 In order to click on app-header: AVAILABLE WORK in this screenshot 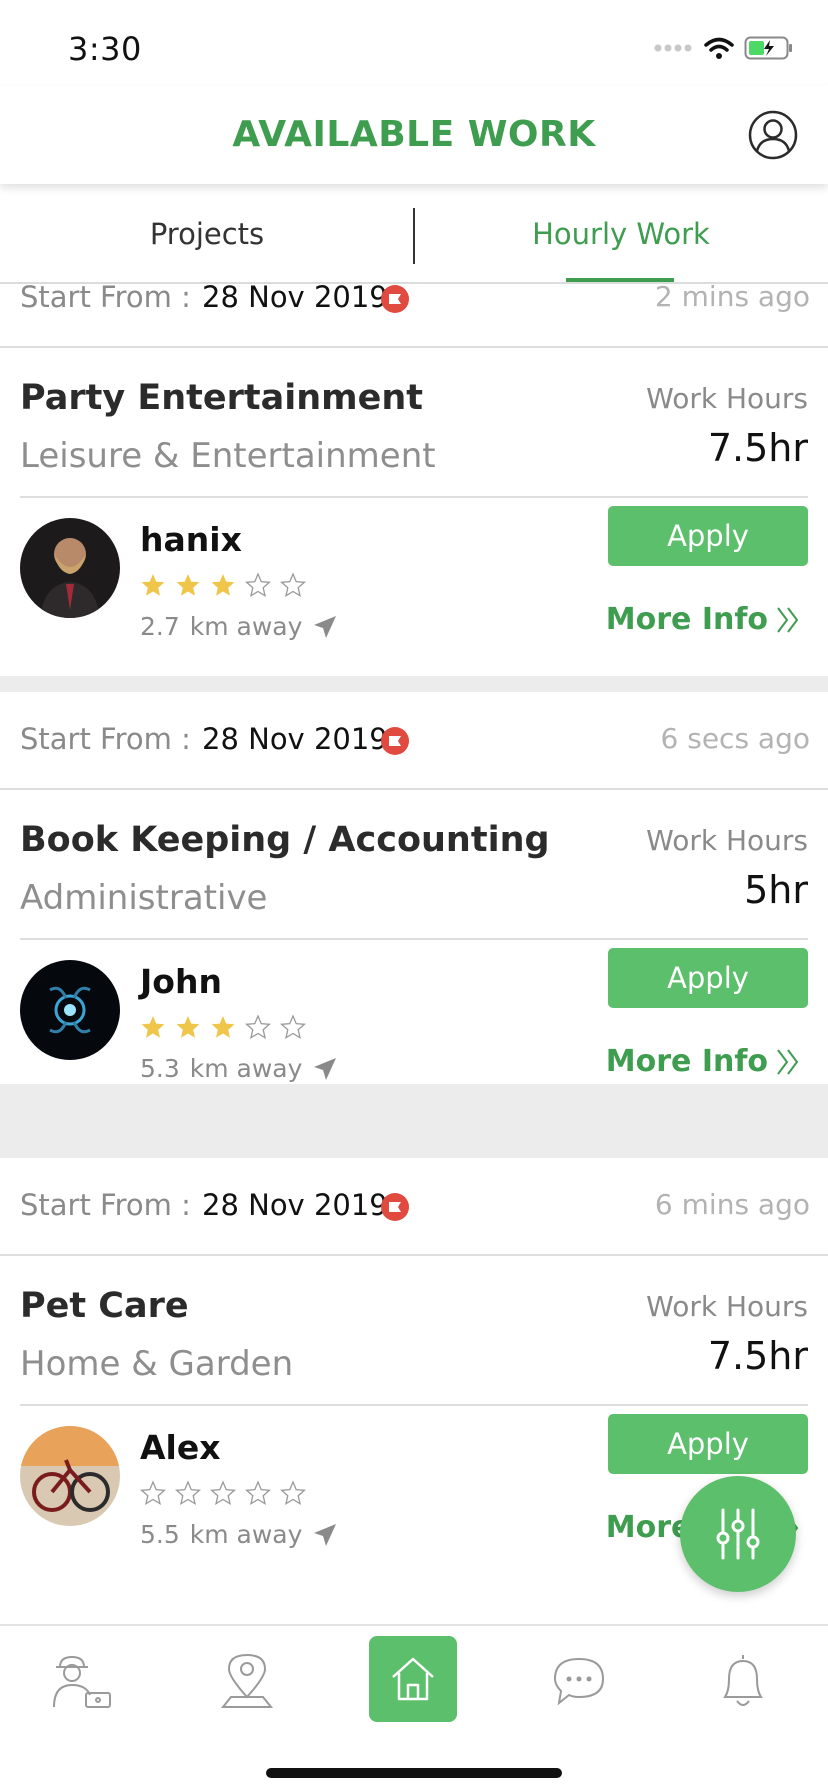, I will do `click(414, 135)`.